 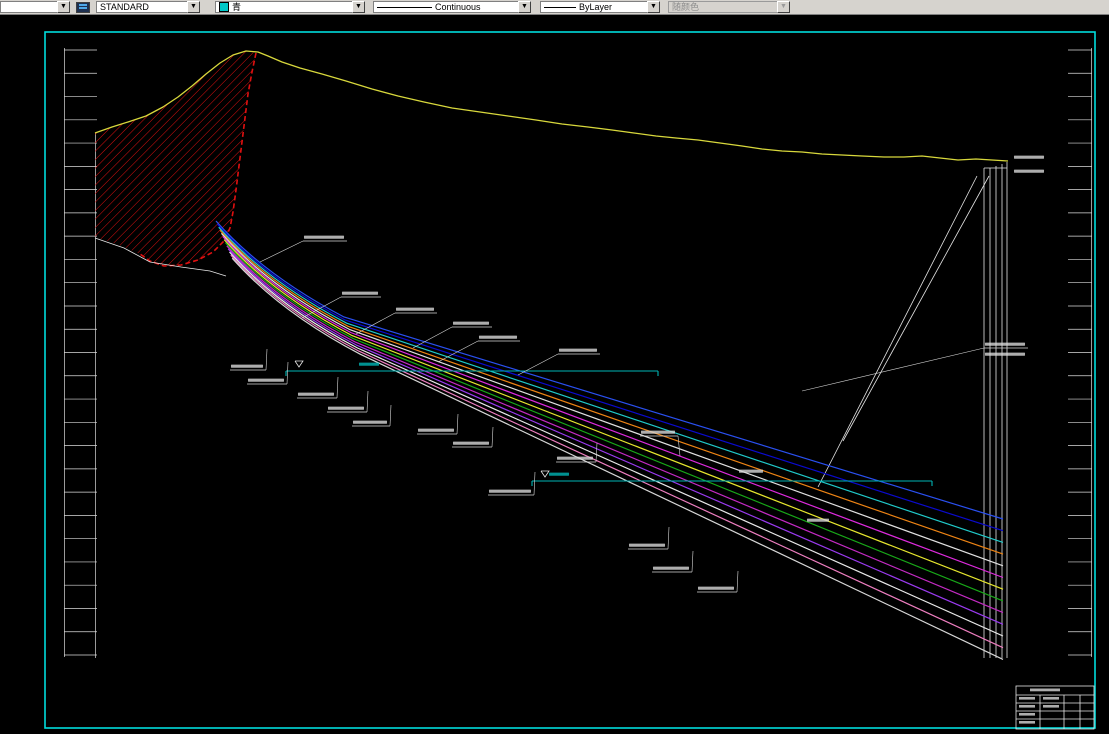 I want to click on lineweight-combo: ByLayer ▼, so click(x=600, y=7).